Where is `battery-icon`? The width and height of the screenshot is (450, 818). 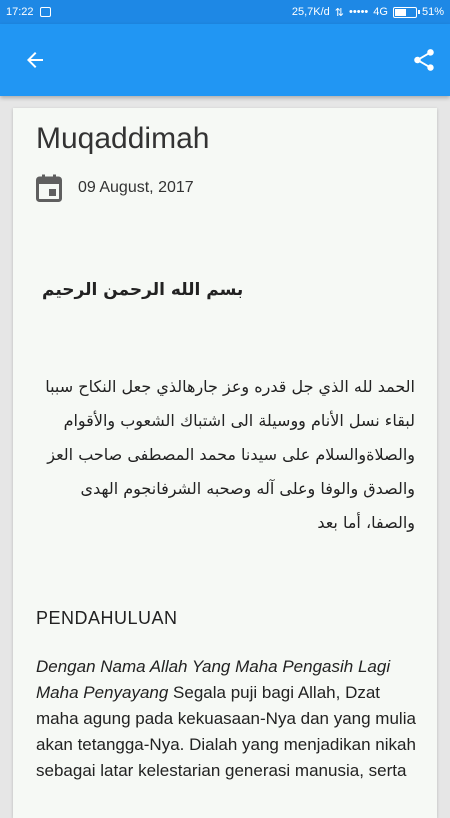
battery-icon is located at coordinates (406, 12).